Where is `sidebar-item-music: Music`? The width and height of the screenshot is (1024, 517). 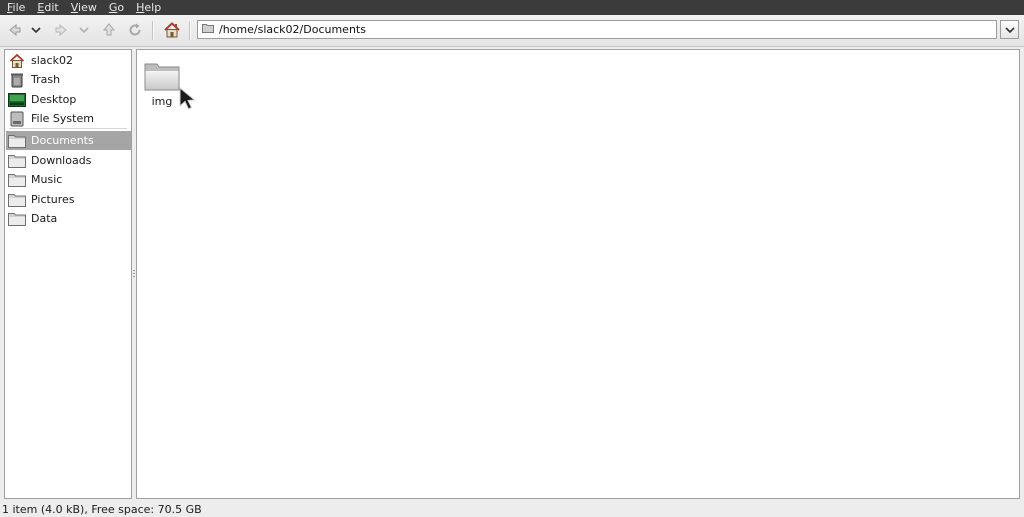
sidebar-item-music: Music is located at coordinates (68, 179).